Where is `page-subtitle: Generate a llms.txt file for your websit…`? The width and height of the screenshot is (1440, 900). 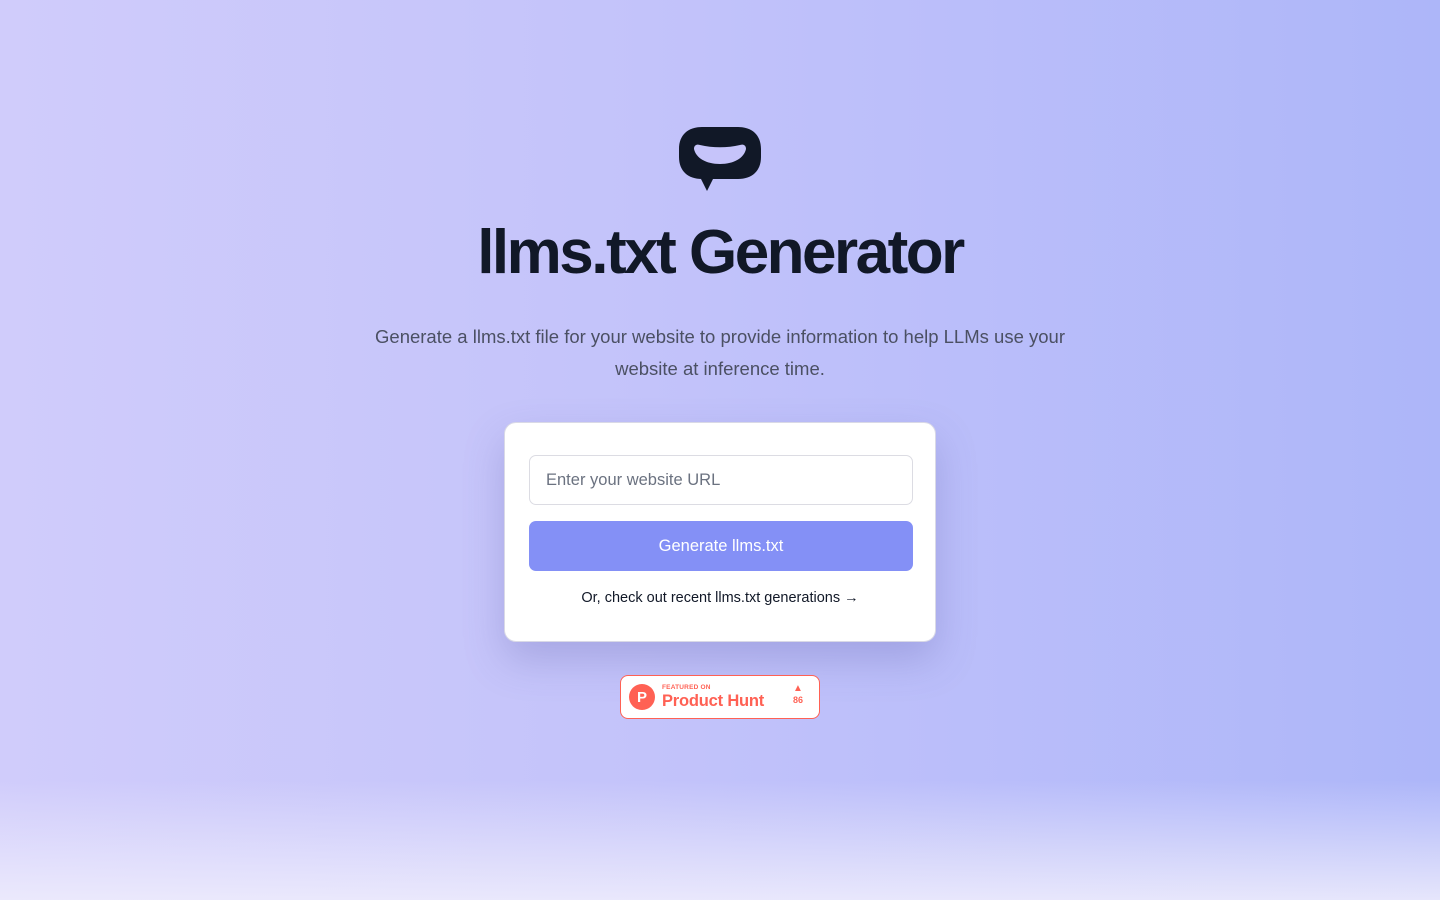
page-subtitle: Generate a llms.txt file for your websit… is located at coordinates (720, 352).